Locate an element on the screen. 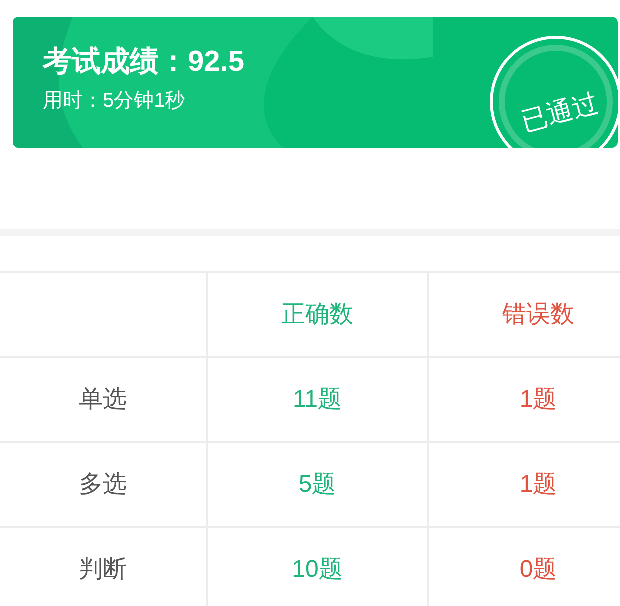  column-header: 错误数 is located at coordinates (524, 314).